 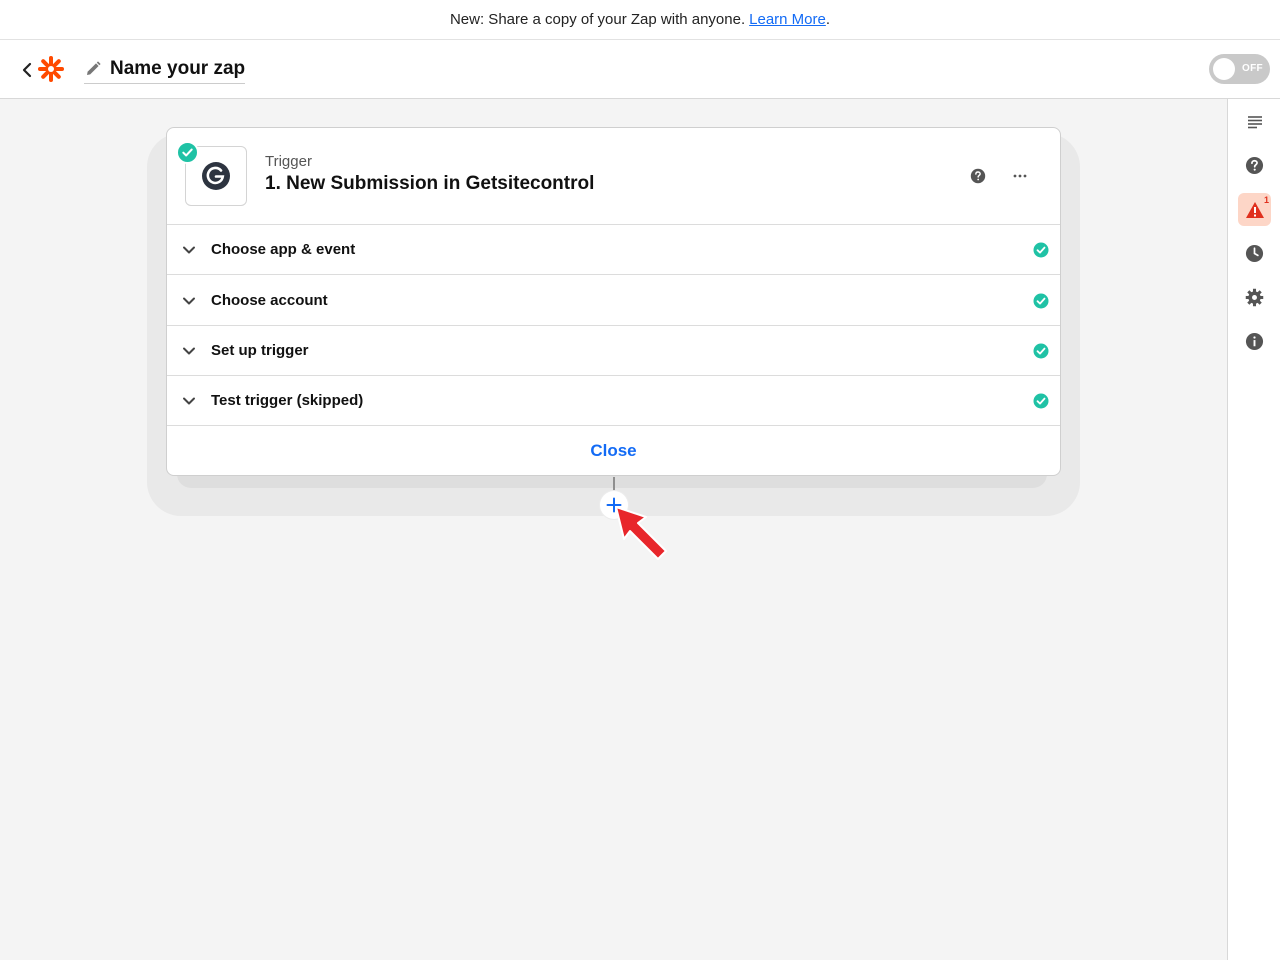 I want to click on zap-name: Name your zap, so click(x=178, y=68).